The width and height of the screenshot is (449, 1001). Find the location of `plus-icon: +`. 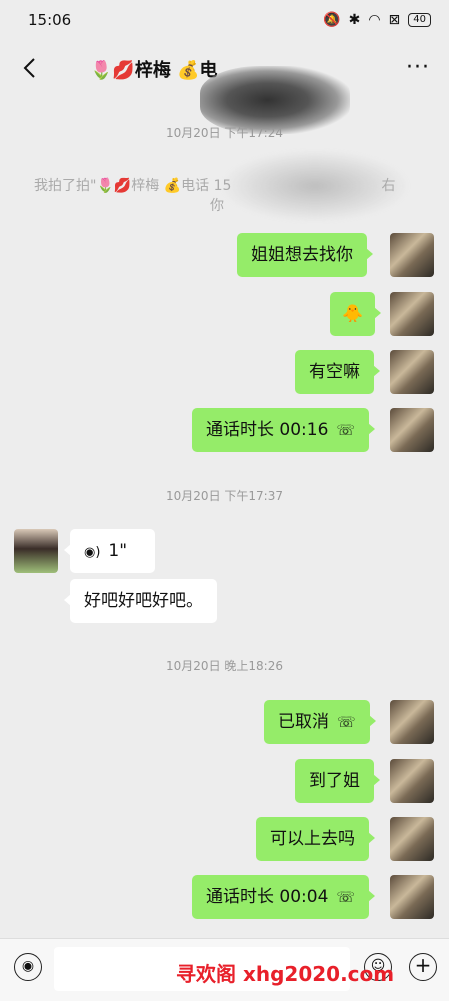

plus-icon: + is located at coordinates (423, 965).